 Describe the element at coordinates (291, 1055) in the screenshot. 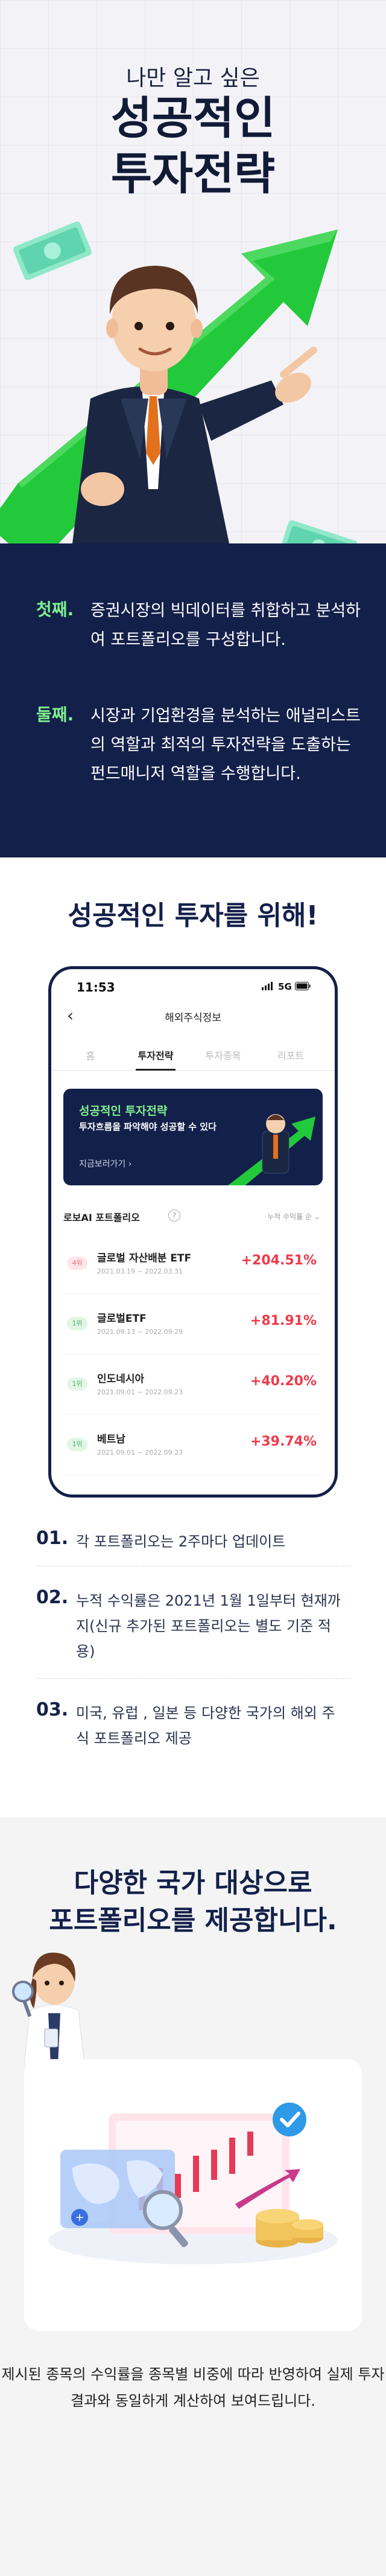

I see `tab-report: 리포트` at that location.